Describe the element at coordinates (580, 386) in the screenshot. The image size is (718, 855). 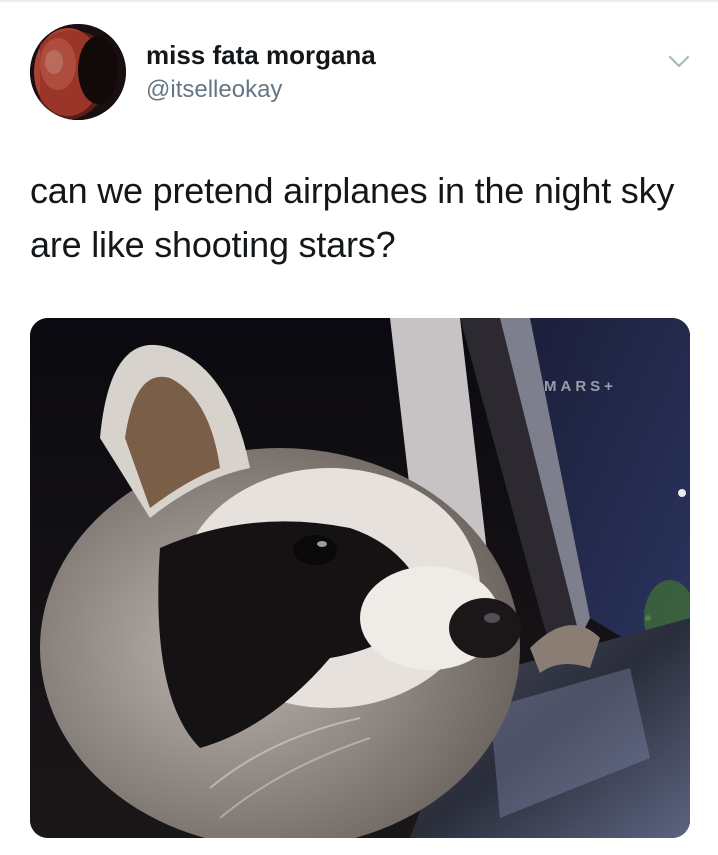
I see `photo-watermark: MARS+` at that location.